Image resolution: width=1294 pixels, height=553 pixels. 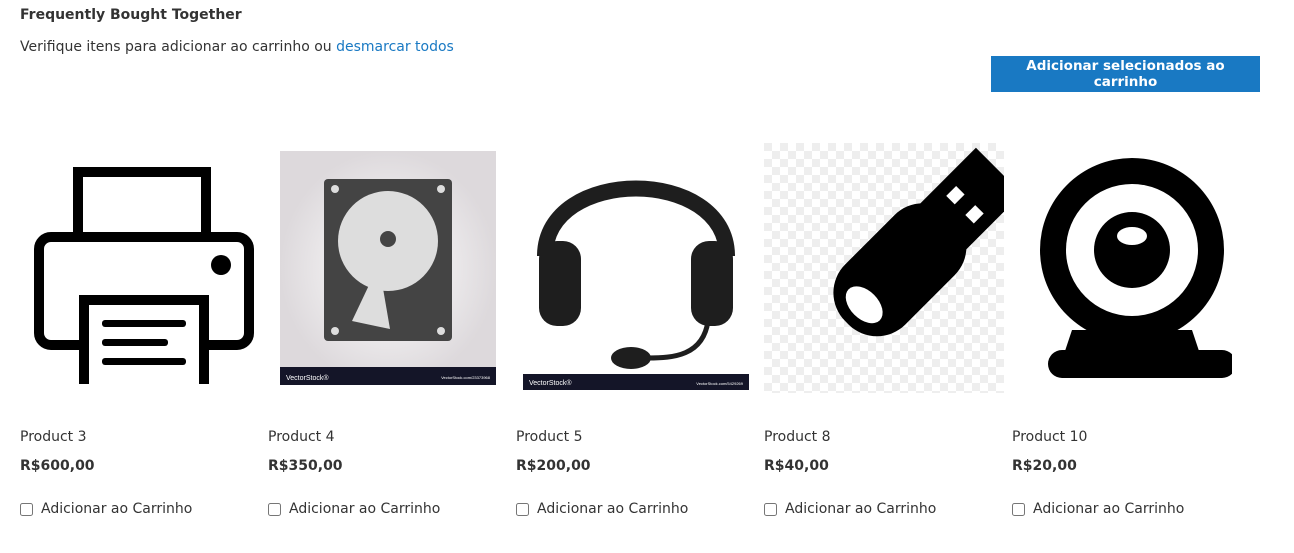 What do you see at coordinates (1049, 437) in the screenshot?
I see `product-name: Product 10` at bounding box center [1049, 437].